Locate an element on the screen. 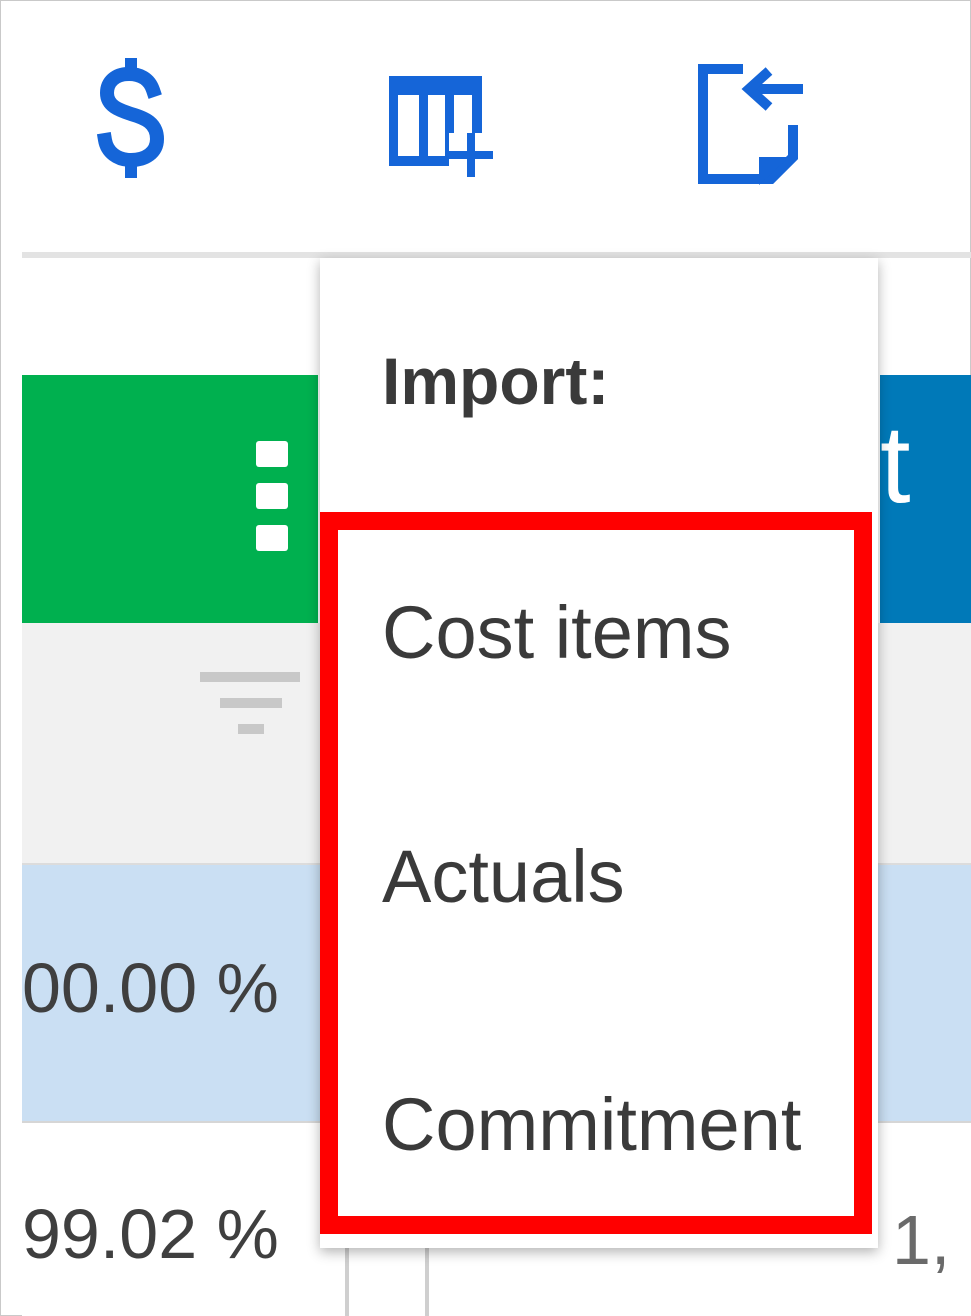 The image size is (971, 1316). import-button is located at coordinates (752, 125).